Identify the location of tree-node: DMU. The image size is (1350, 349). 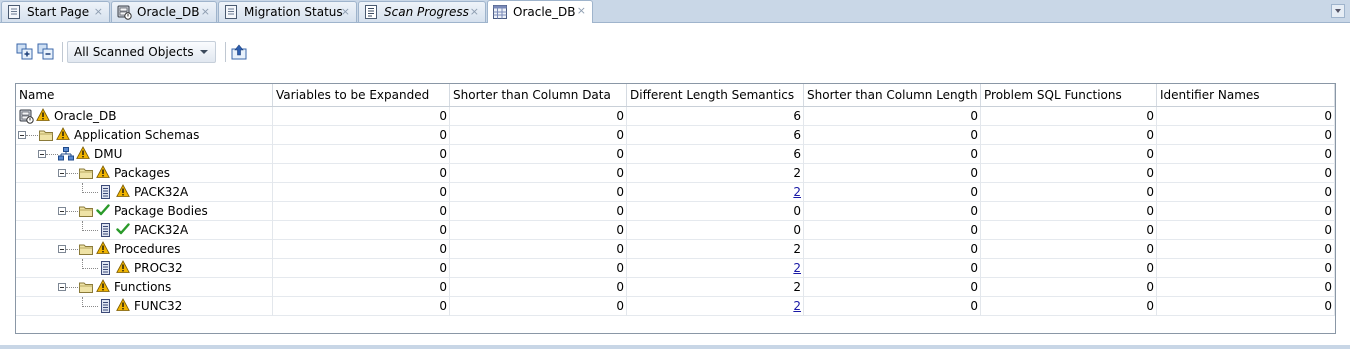
(90, 154).